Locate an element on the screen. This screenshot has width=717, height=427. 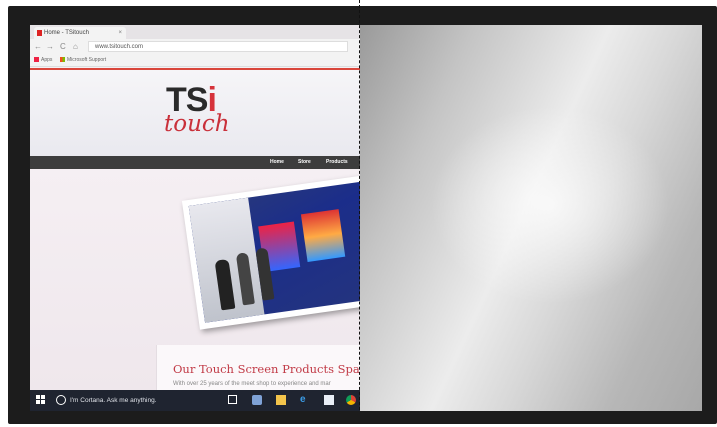
menu-products: Products is located at coordinates (337, 162).